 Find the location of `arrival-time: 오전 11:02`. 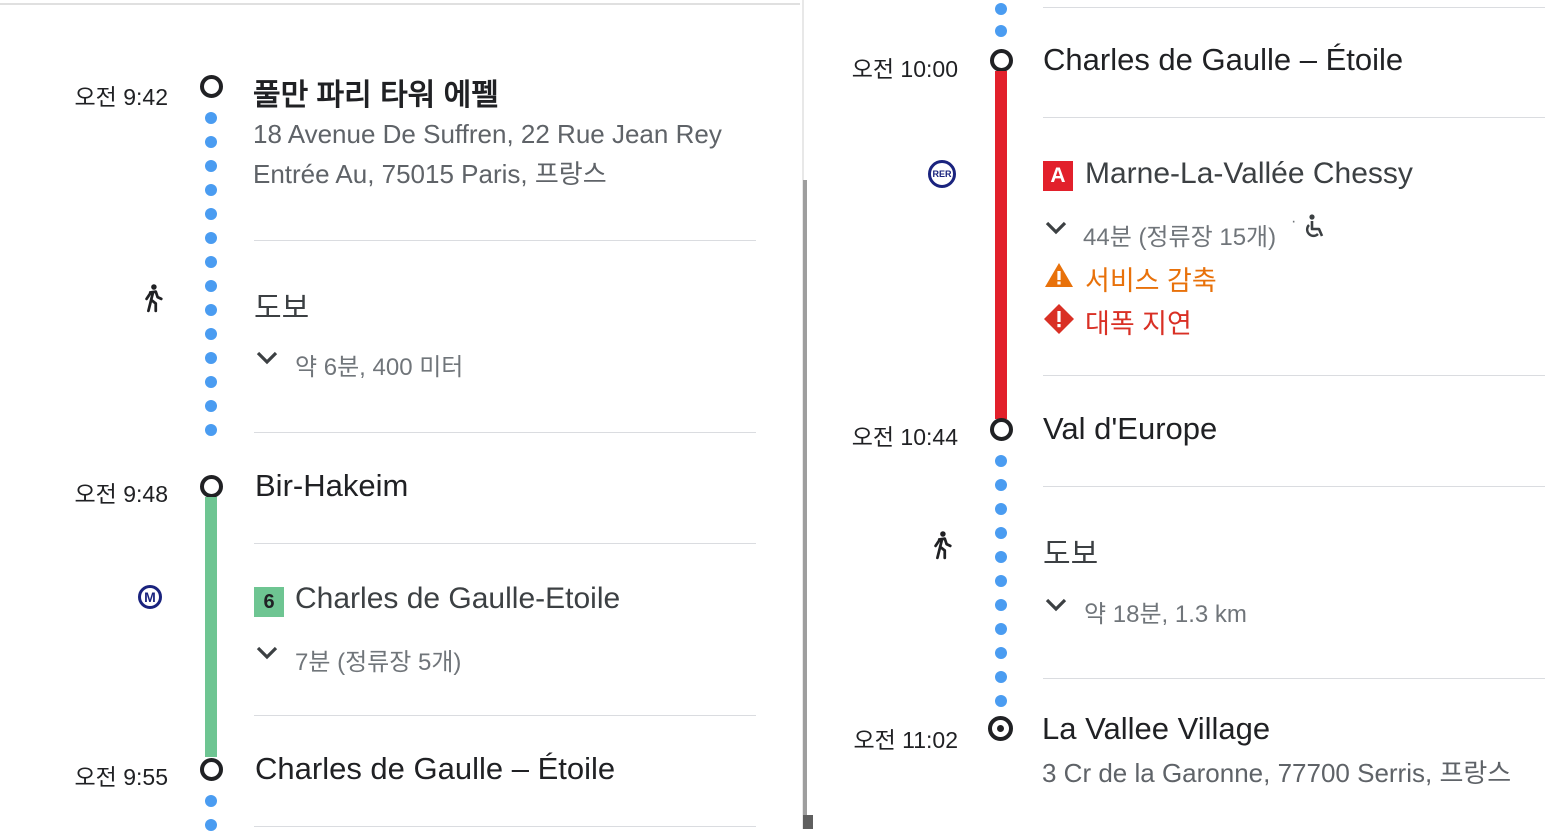

arrival-time: 오전 11:02 is located at coordinates (905, 740).